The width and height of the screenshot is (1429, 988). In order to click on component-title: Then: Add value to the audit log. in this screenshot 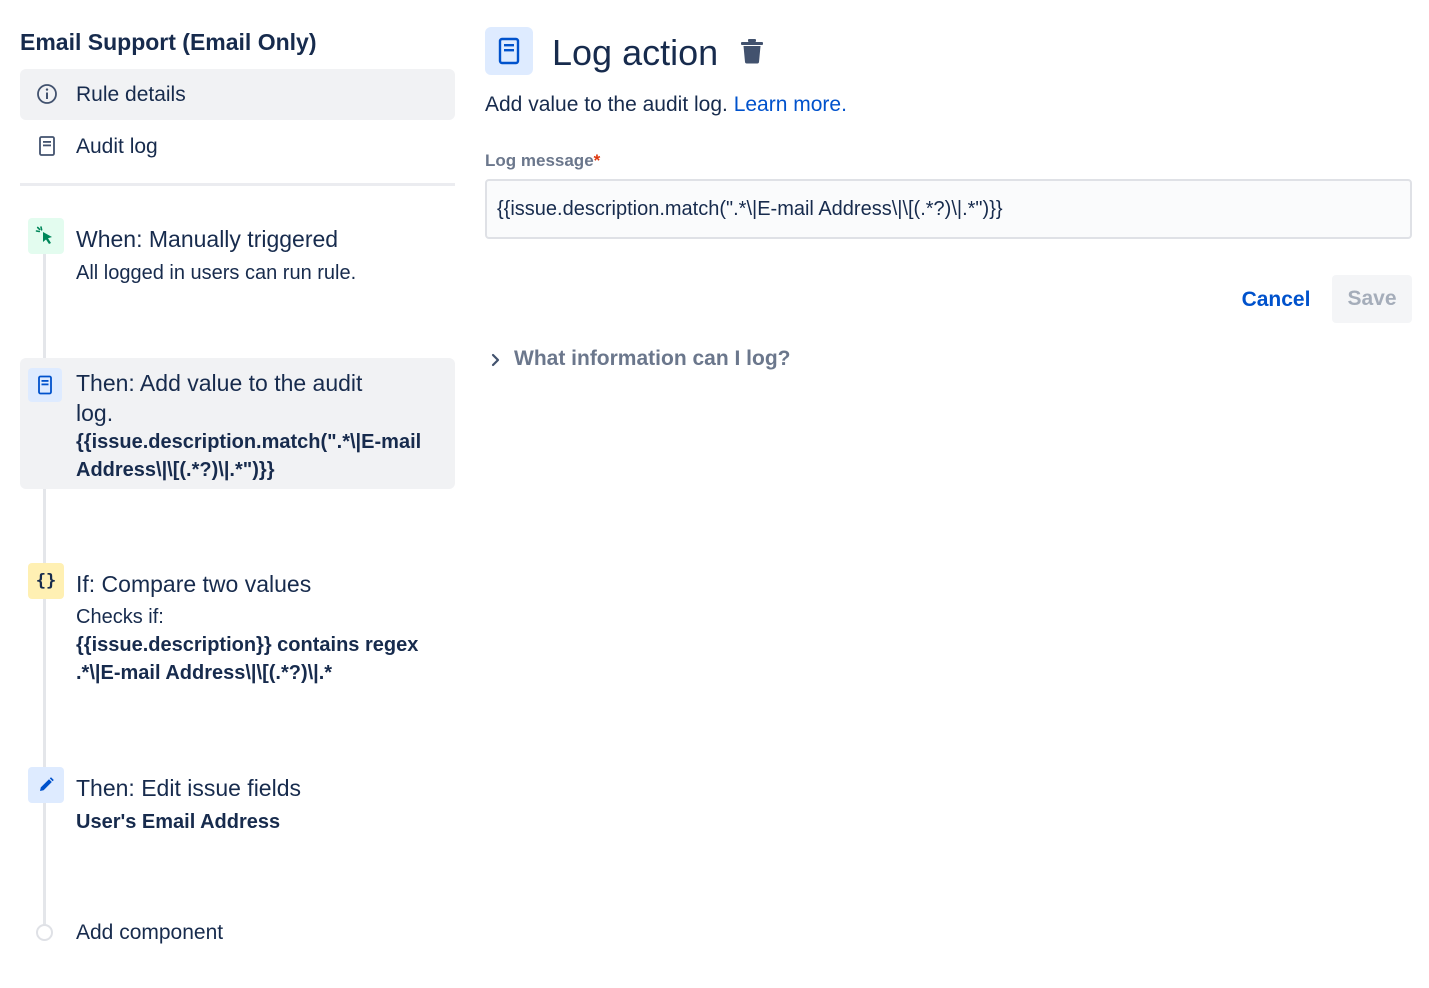, I will do `click(219, 398)`.